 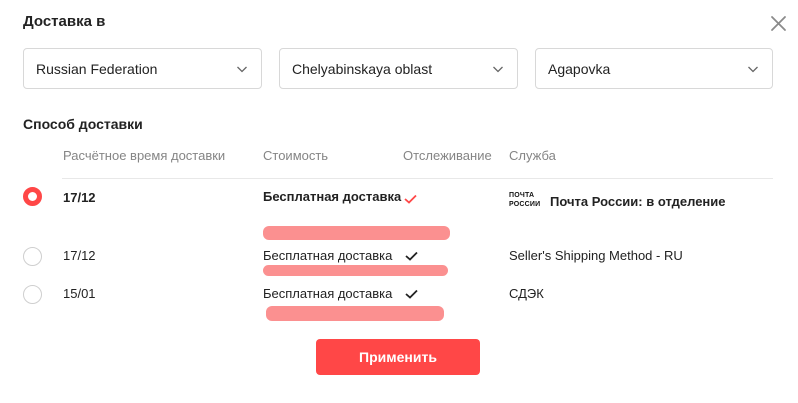 I want to click on page-title: Доставка в, so click(x=64, y=21).